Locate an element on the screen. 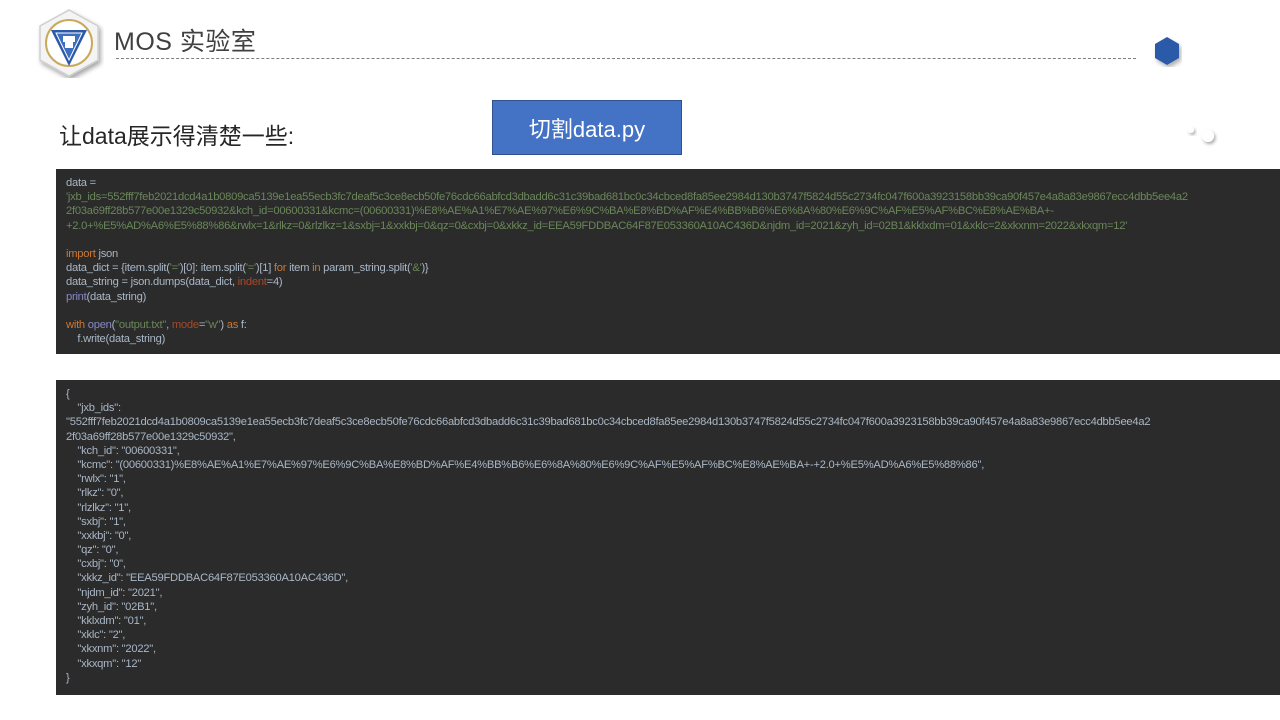  code-token: data_string = json.dumps(data_dict, is located at coordinates (152, 282).